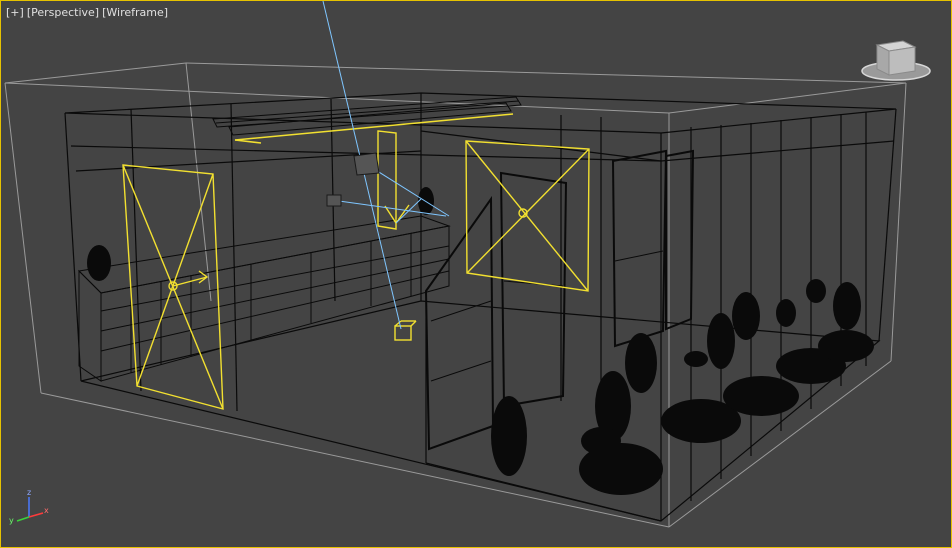 The image size is (952, 548). I want to click on viewport-label-menu: [+] [Perspective] [Wireframe], so click(87, 12).